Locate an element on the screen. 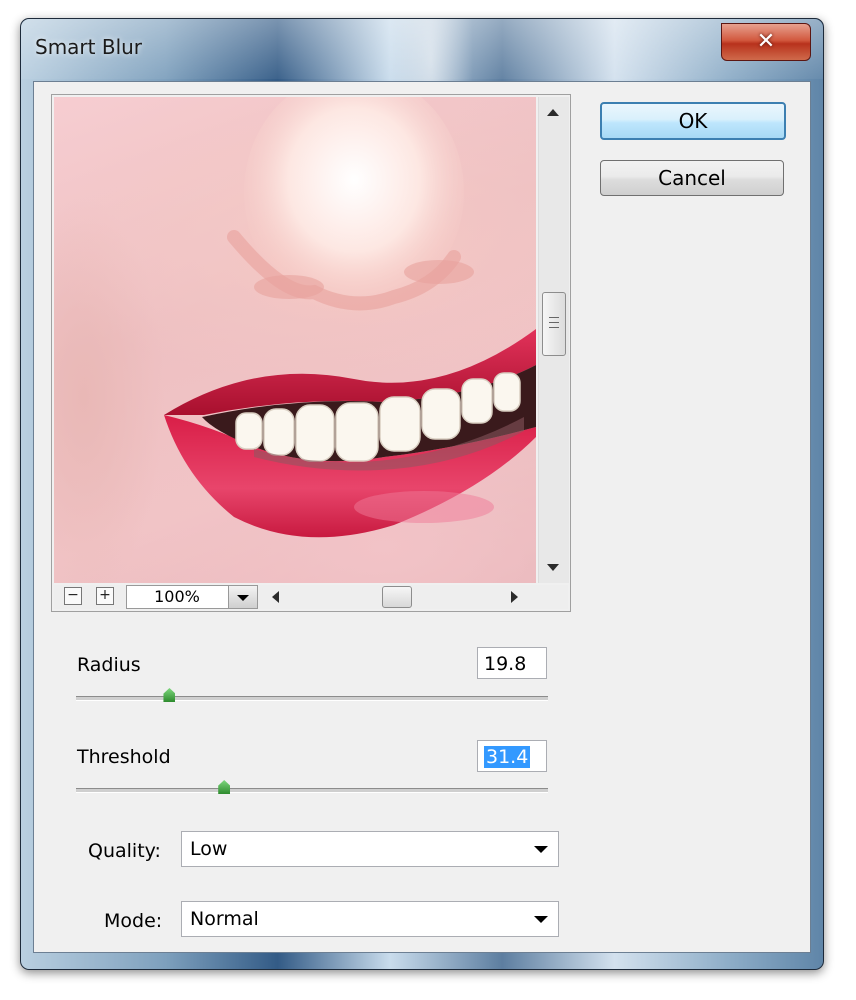 Image resolution: width=856 pixels, height=1000 pixels. vertical-scrollbar is located at coordinates (553, 340).